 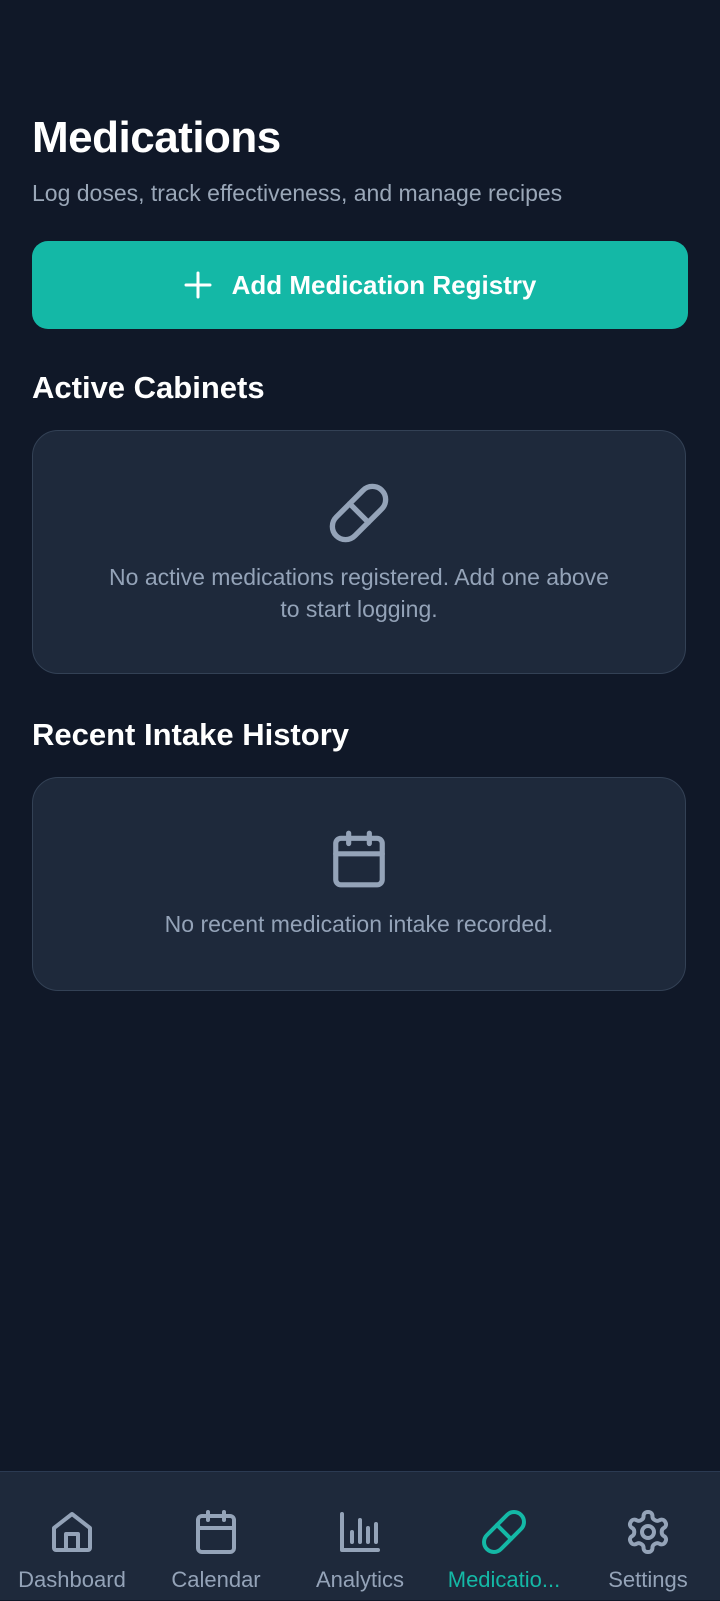 I want to click on page-title: Medications, so click(x=156, y=137).